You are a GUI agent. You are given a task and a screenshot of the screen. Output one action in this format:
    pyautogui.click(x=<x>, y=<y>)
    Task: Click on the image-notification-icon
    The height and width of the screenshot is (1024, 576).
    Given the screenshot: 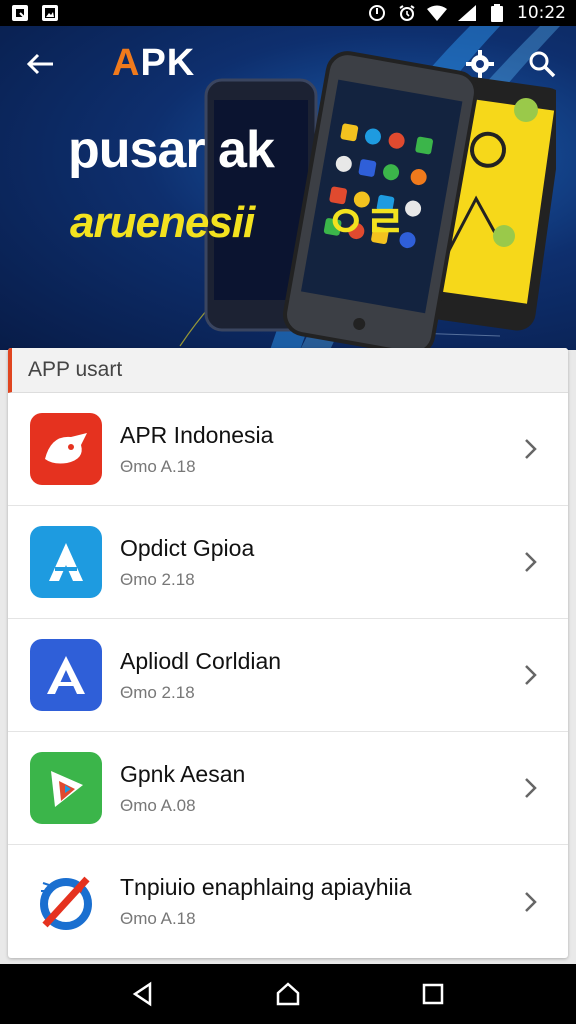 What is the action you would take?
    pyautogui.click(x=50, y=13)
    